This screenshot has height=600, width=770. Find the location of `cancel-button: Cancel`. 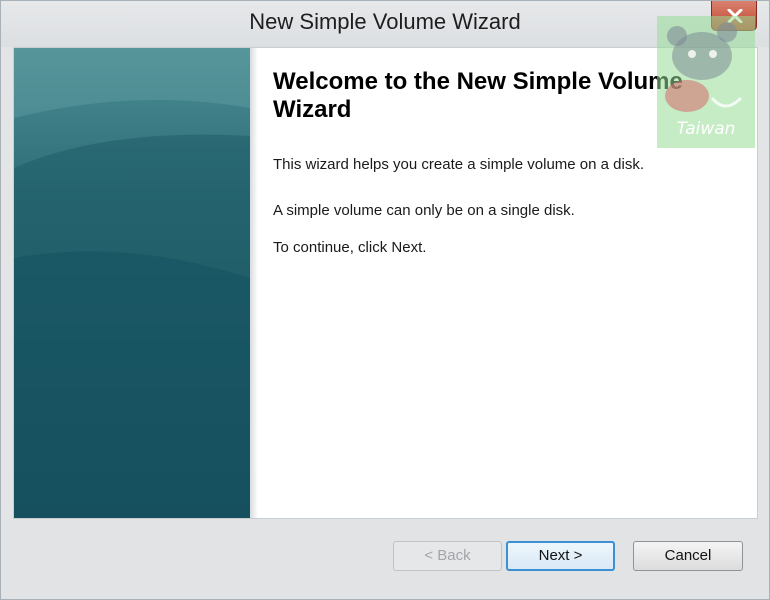

cancel-button: Cancel is located at coordinates (688, 556).